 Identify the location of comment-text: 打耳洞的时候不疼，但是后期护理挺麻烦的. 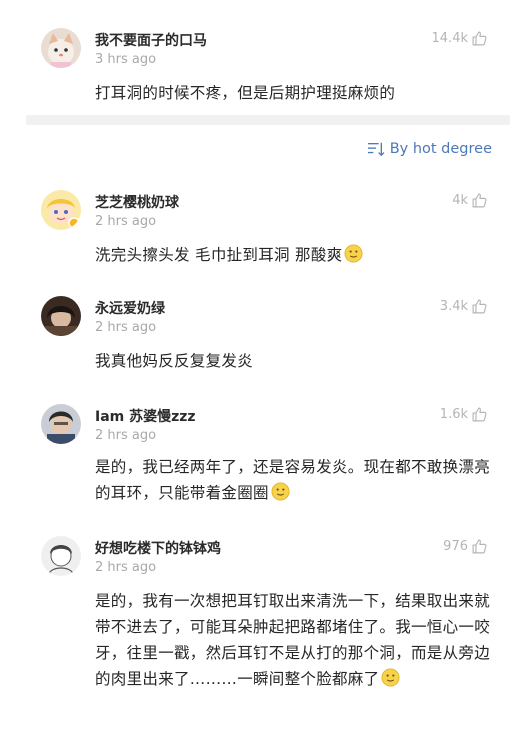
(295, 93).